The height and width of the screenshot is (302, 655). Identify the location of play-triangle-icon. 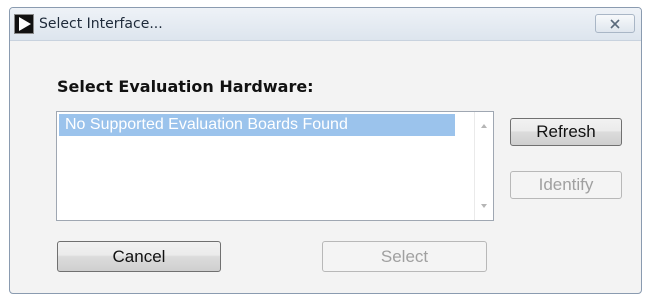
(24, 24).